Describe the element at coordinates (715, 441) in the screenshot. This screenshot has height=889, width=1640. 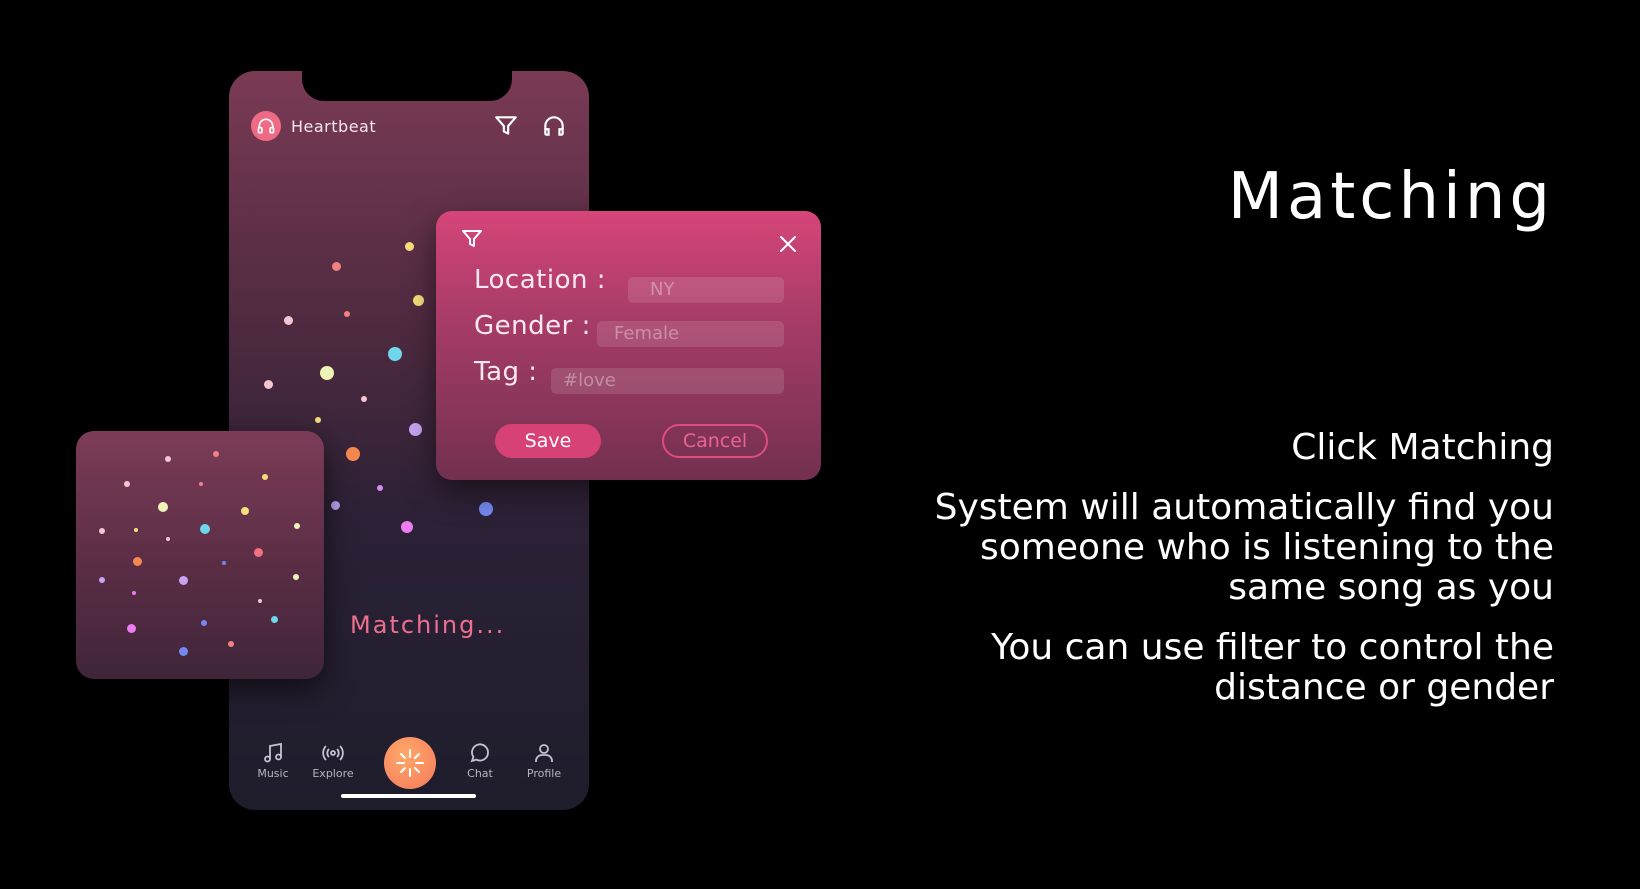
I see `cancel-button: Cancel` at that location.